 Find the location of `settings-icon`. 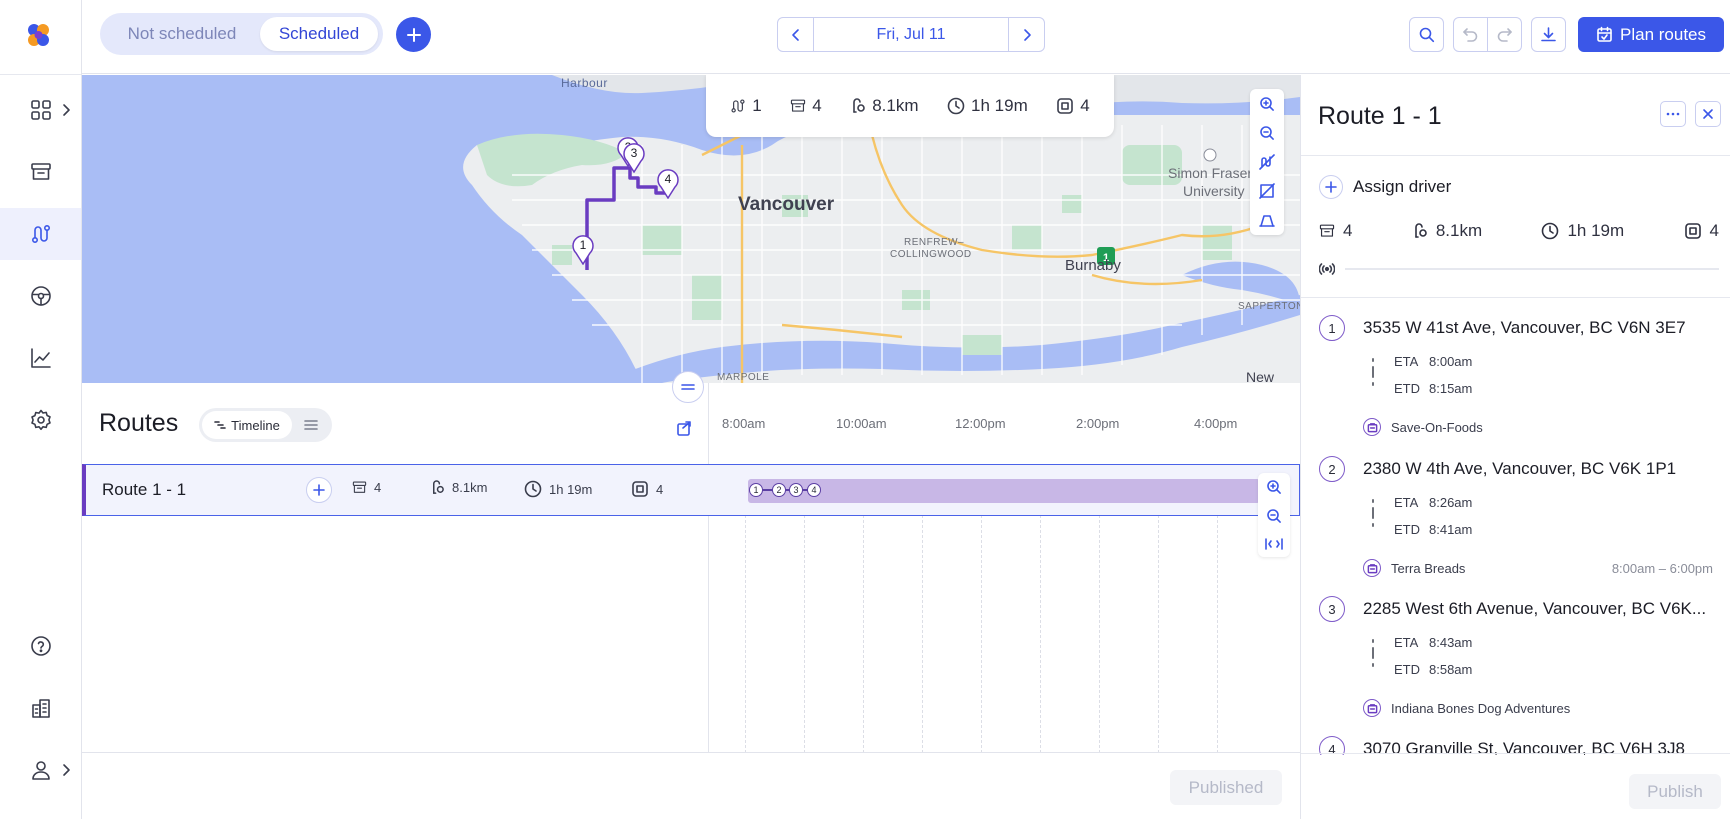

settings-icon is located at coordinates (40, 420).